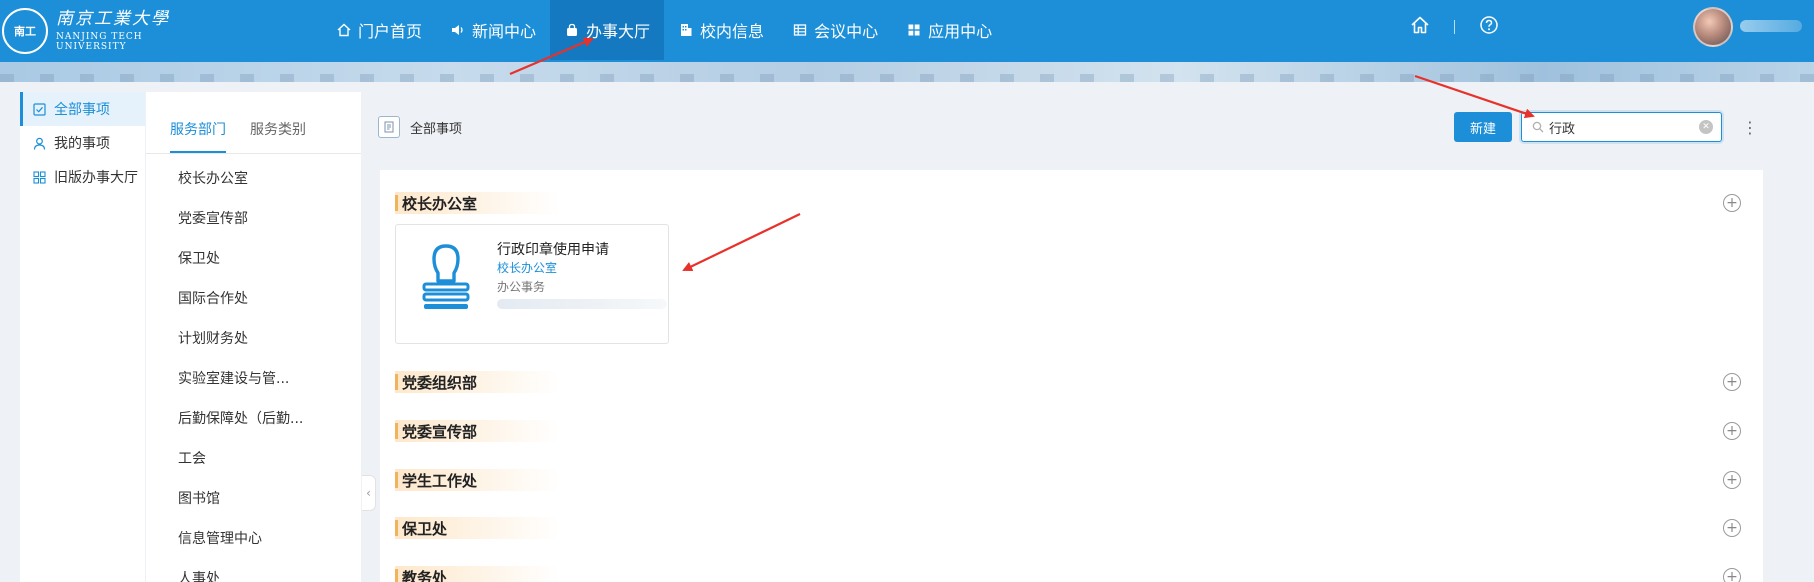 The width and height of the screenshot is (1814, 582). What do you see at coordinates (477, 480) in the screenshot?
I see `section-title: 学生工作处` at bounding box center [477, 480].